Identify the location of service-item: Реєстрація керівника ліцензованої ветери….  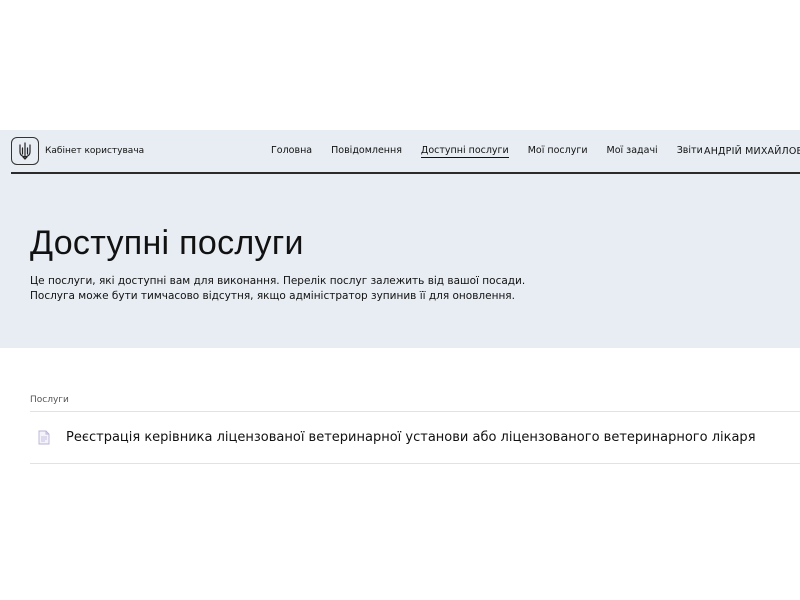
(415, 438).